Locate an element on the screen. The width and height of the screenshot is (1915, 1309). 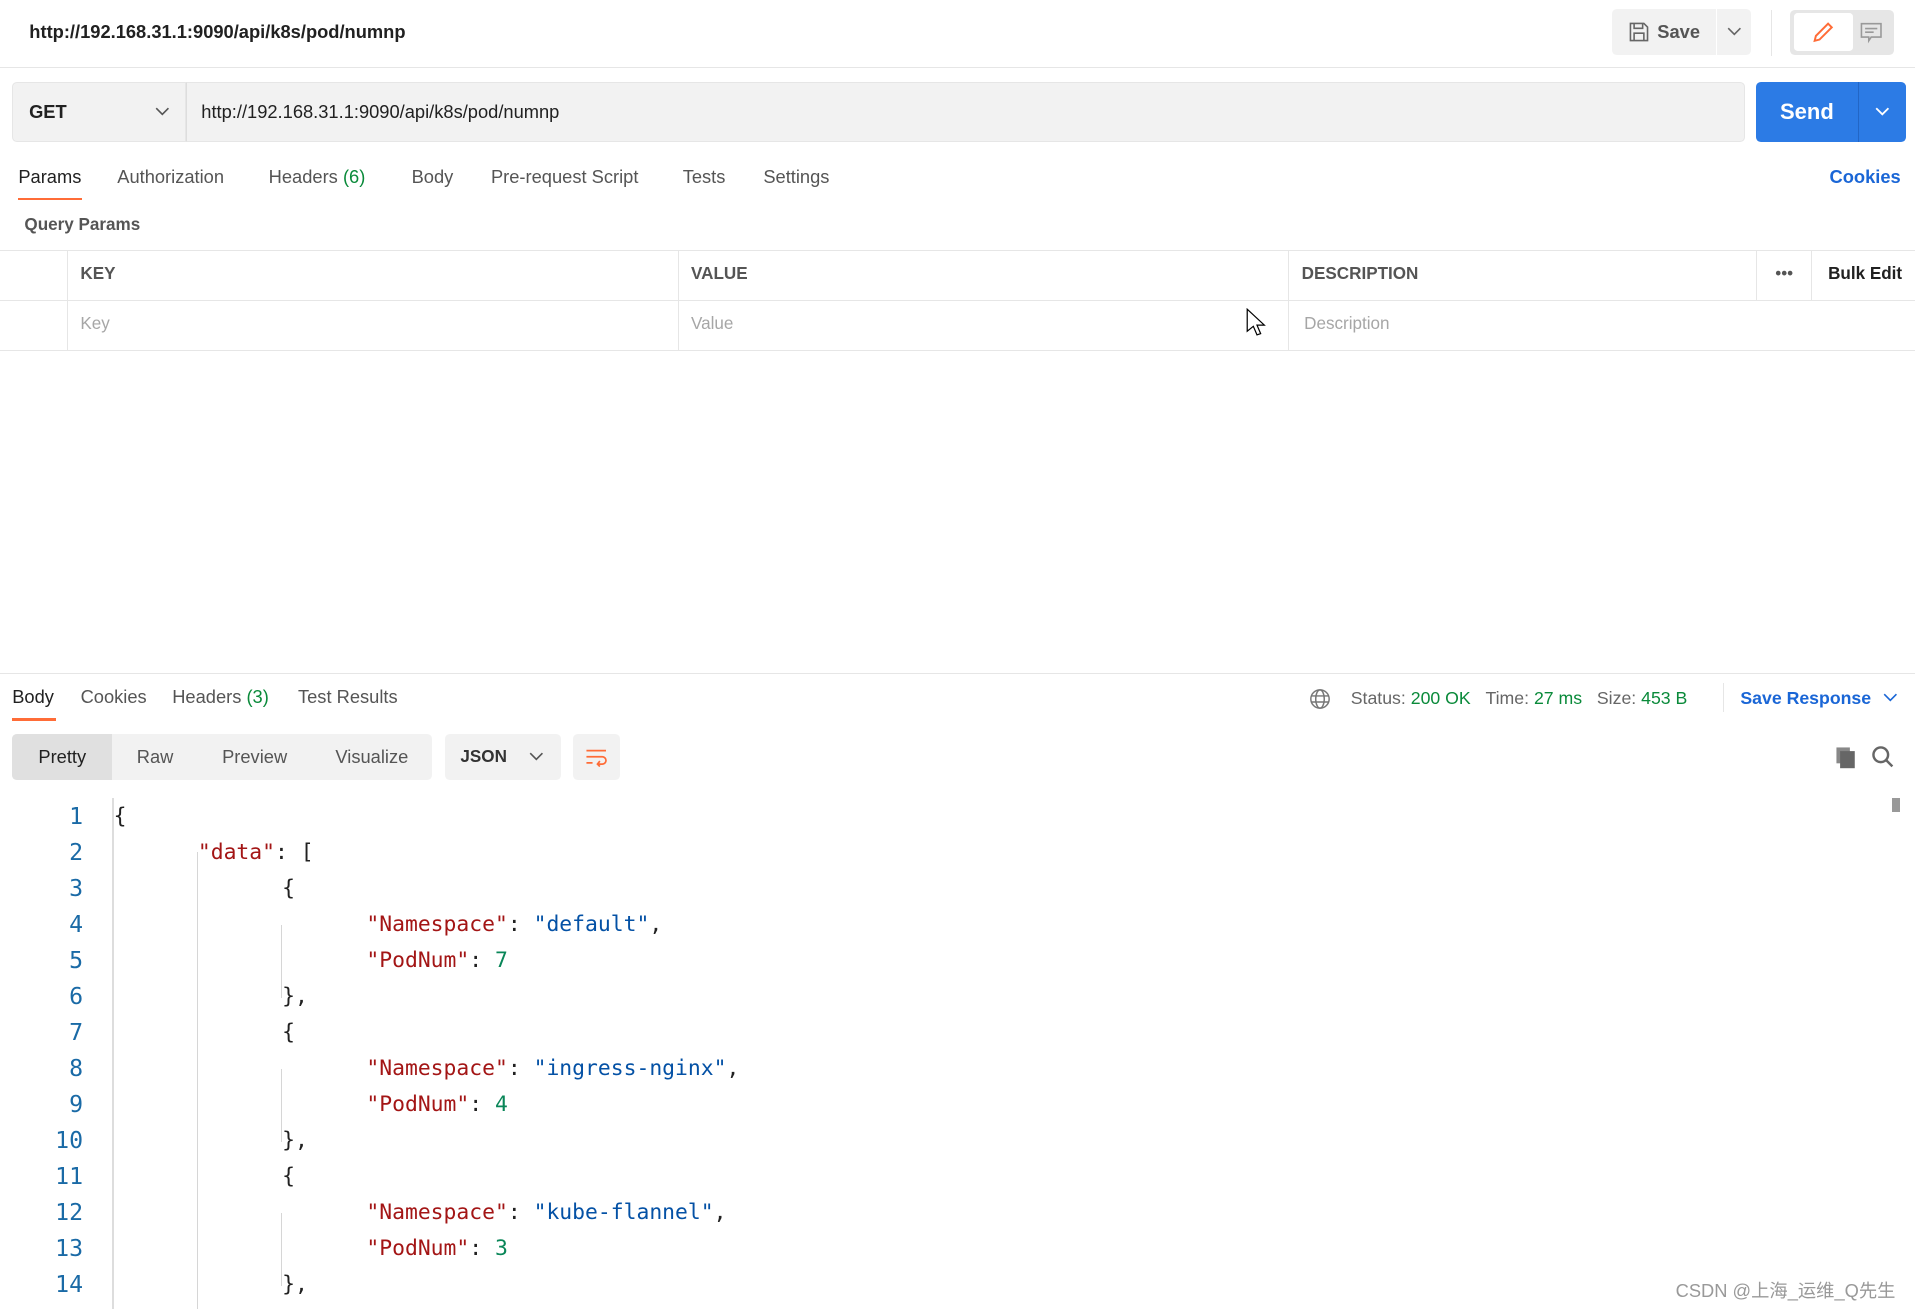
tab-label: Params is located at coordinates (50, 177).